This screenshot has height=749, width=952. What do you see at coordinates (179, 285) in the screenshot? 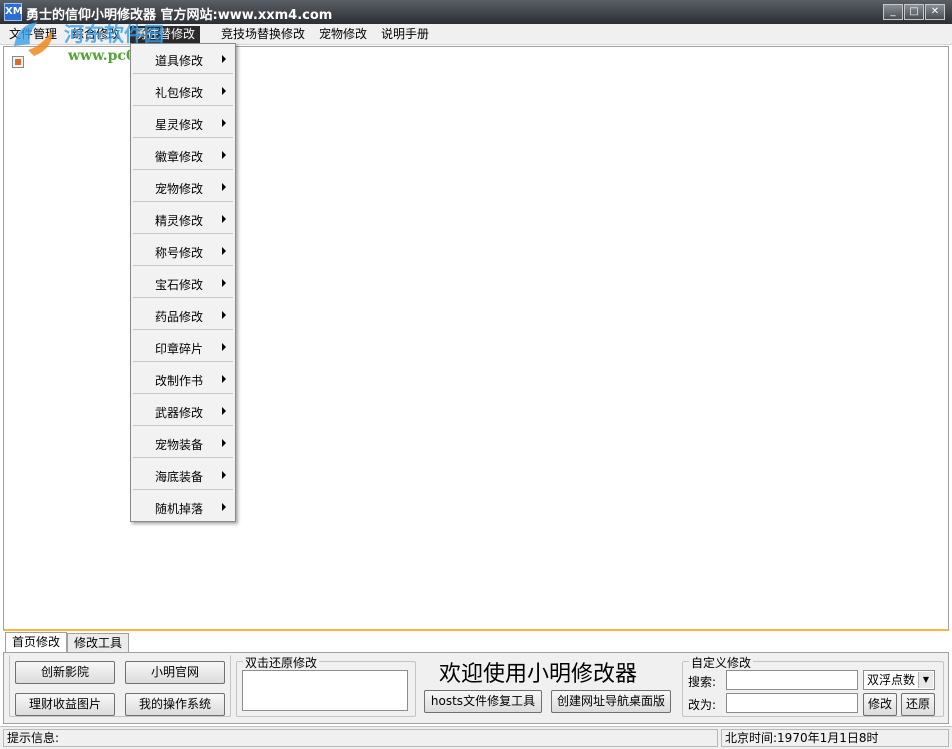
I see `dropdown-item-label: 宝石修改` at bounding box center [179, 285].